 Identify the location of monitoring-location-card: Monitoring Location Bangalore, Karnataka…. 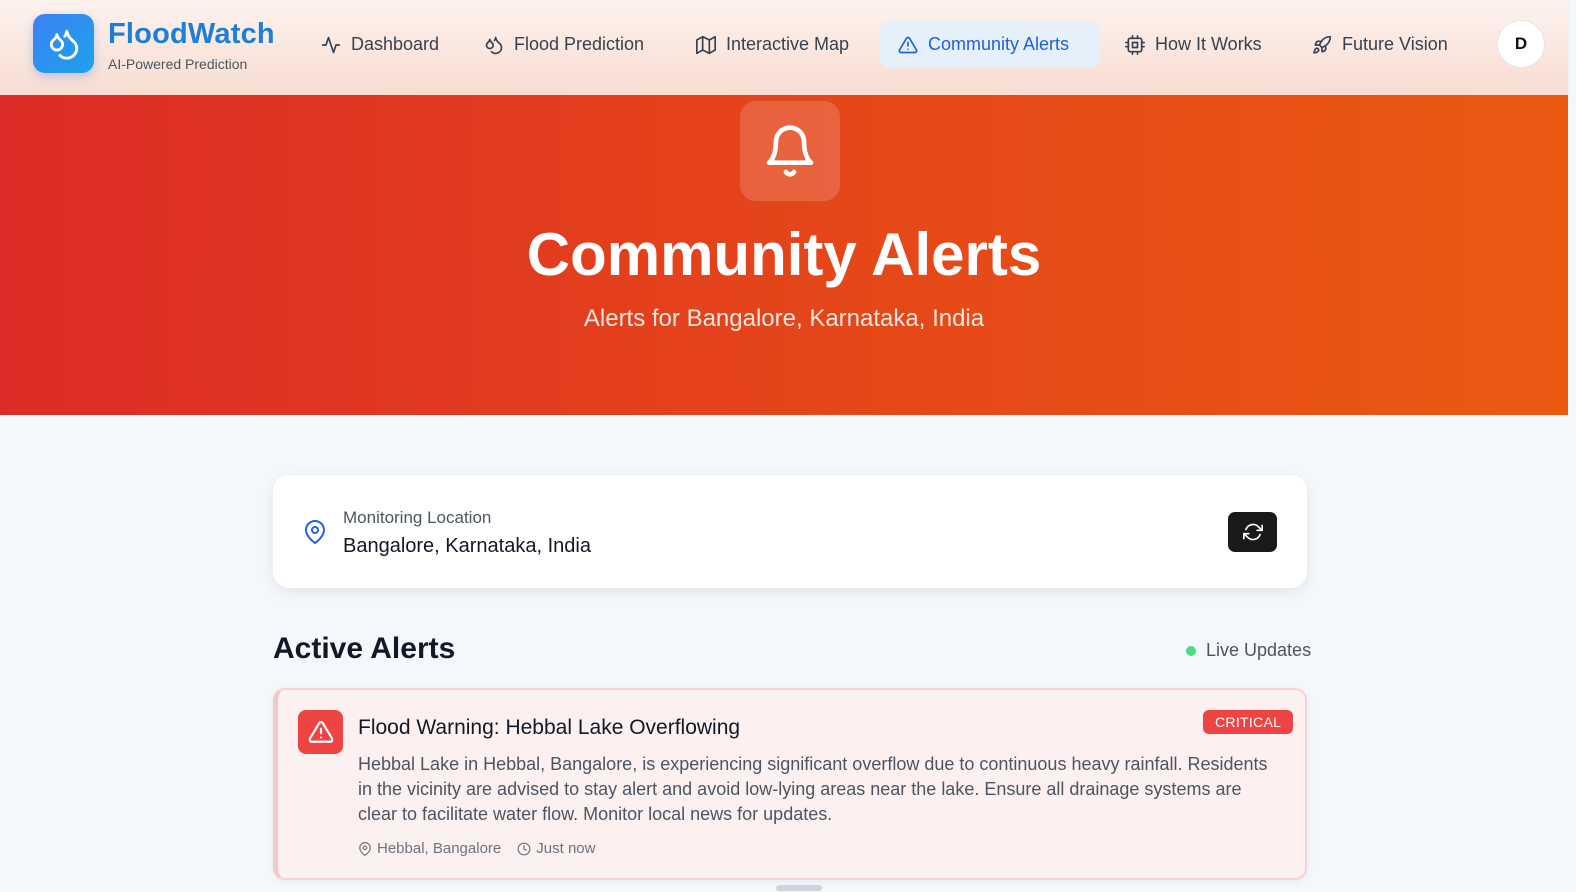
(790, 531).